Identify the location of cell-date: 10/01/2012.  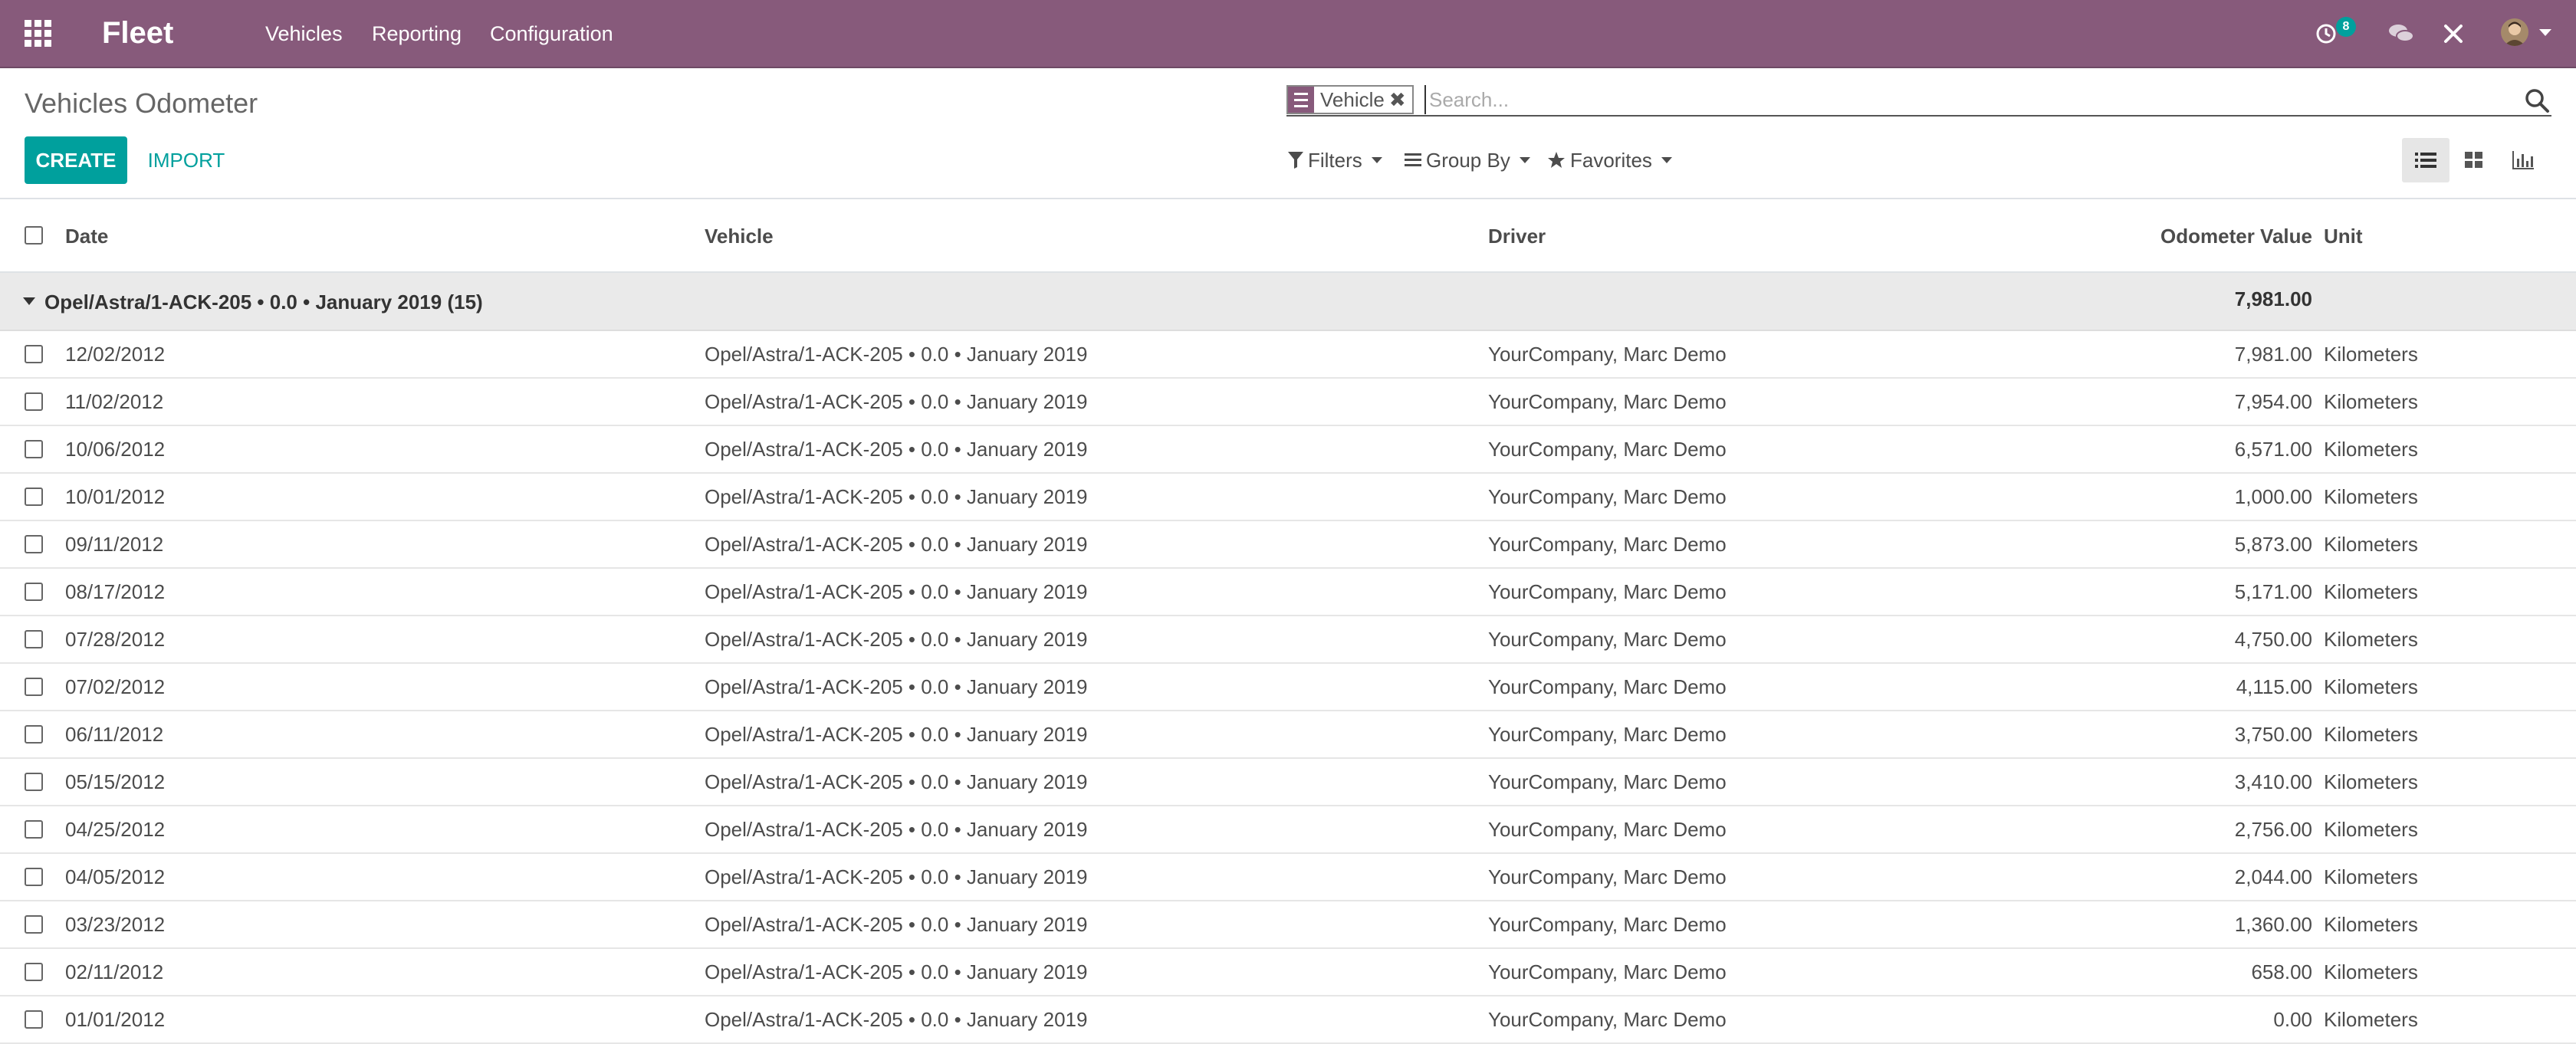
(115, 496).